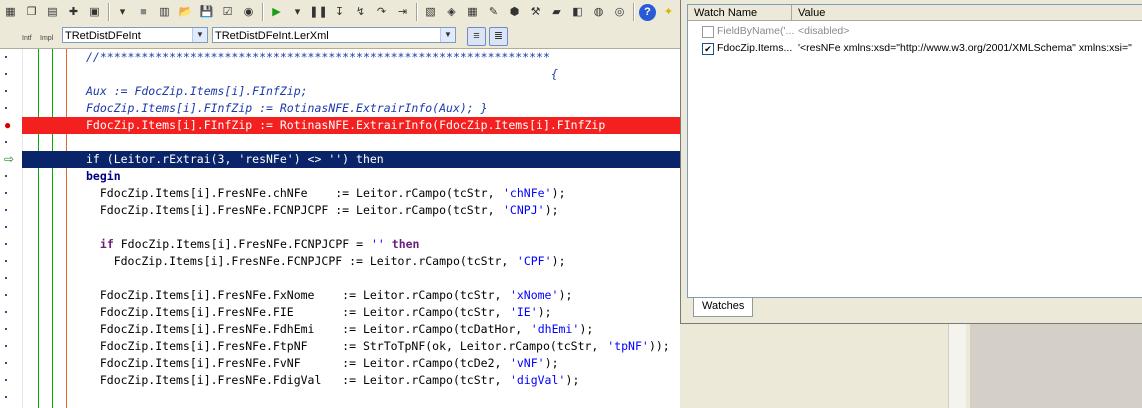 The height and width of the screenshot is (408, 1142). Describe the element at coordinates (164, 12) in the screenshot. I see `save-all-icon: ▥` at that location.